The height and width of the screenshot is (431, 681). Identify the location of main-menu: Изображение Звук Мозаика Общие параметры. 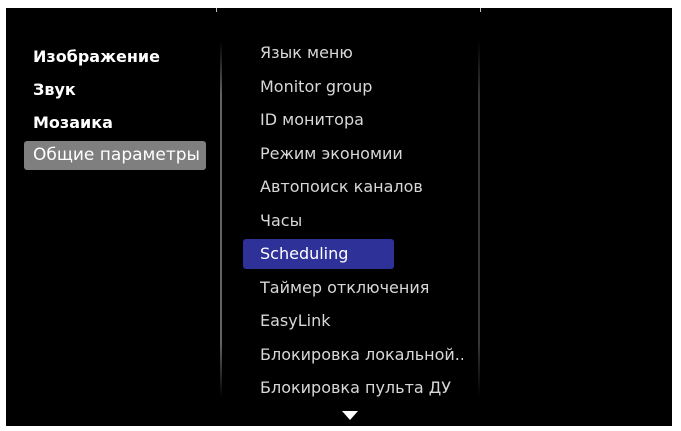
(115, 108).